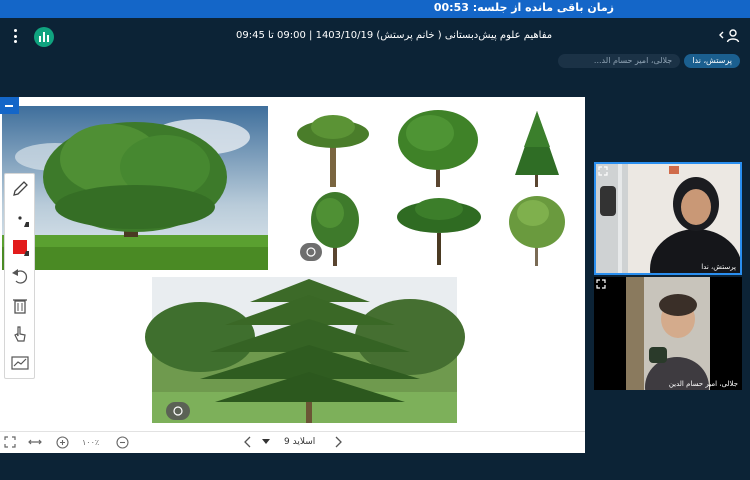  I want to click on footer-bar, so click(375, 467).